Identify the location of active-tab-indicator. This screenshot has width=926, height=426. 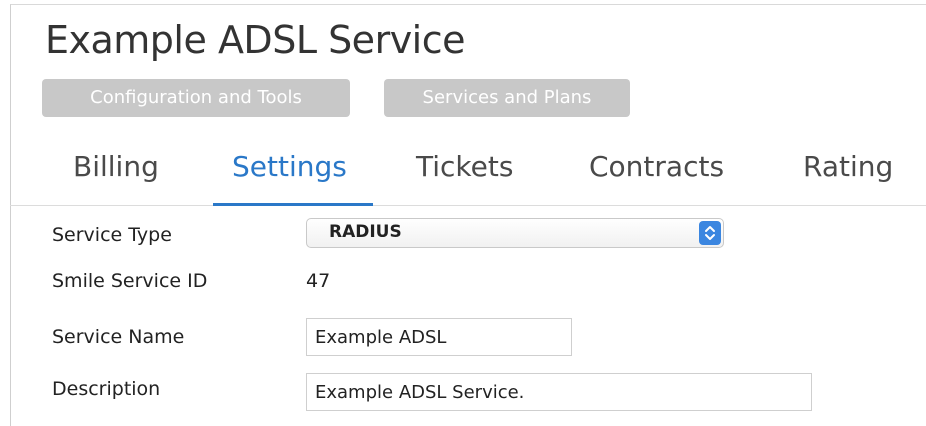
(293, 204).